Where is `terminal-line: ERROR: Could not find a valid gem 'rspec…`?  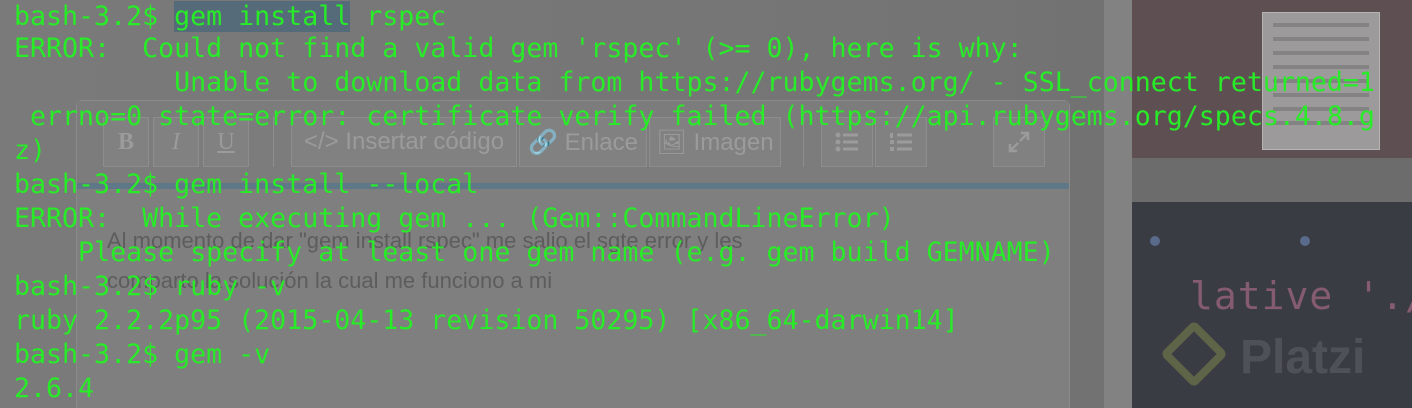
terminal-line: ERROR: Could not find a valid gem 'rspec… is located at coordinates (518, 48).